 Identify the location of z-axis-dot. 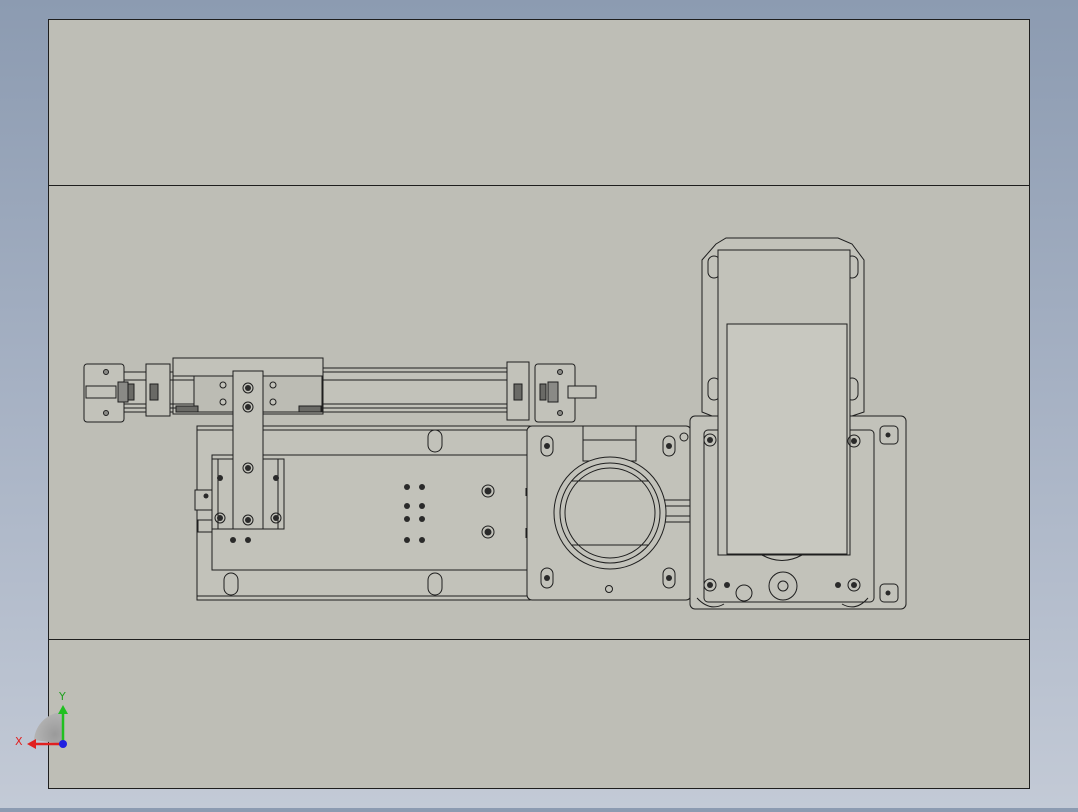
(63, 744).